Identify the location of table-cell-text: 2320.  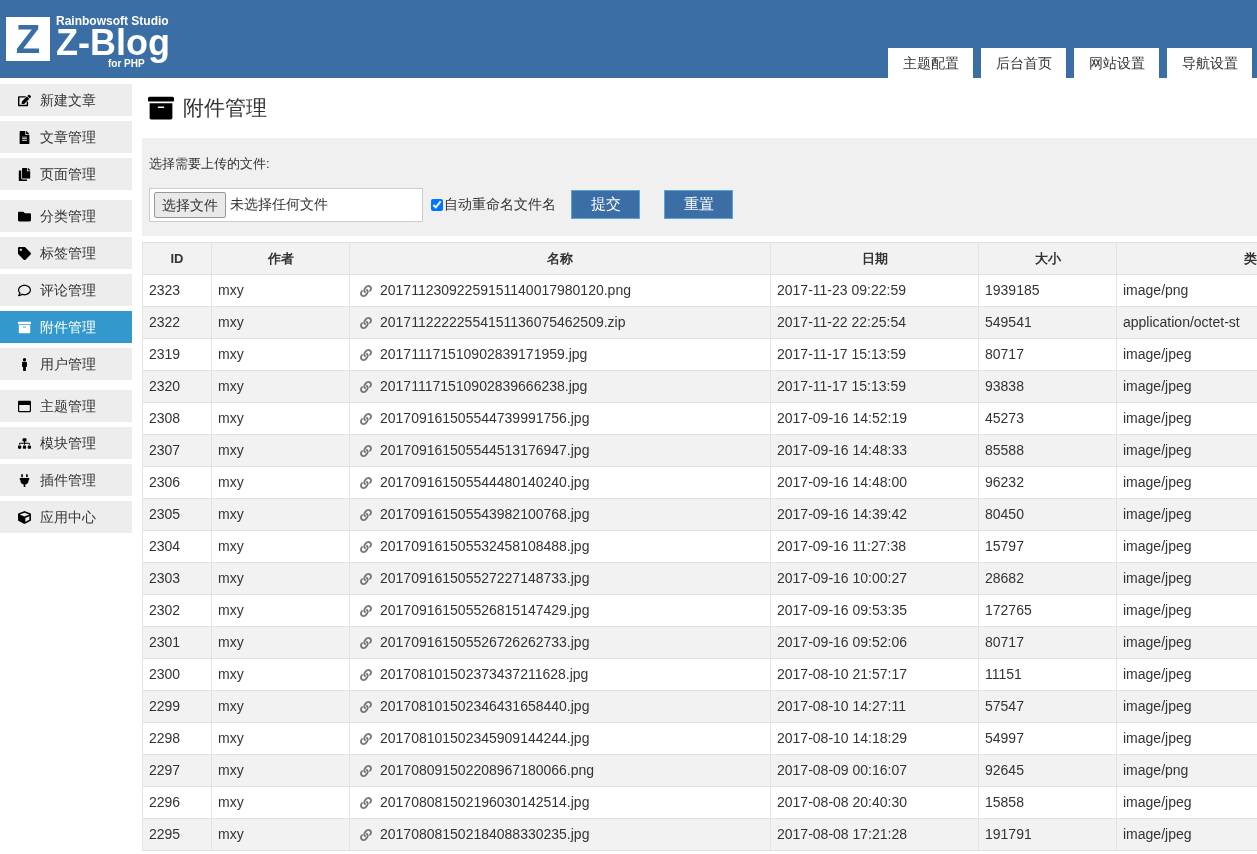
(165, 386).